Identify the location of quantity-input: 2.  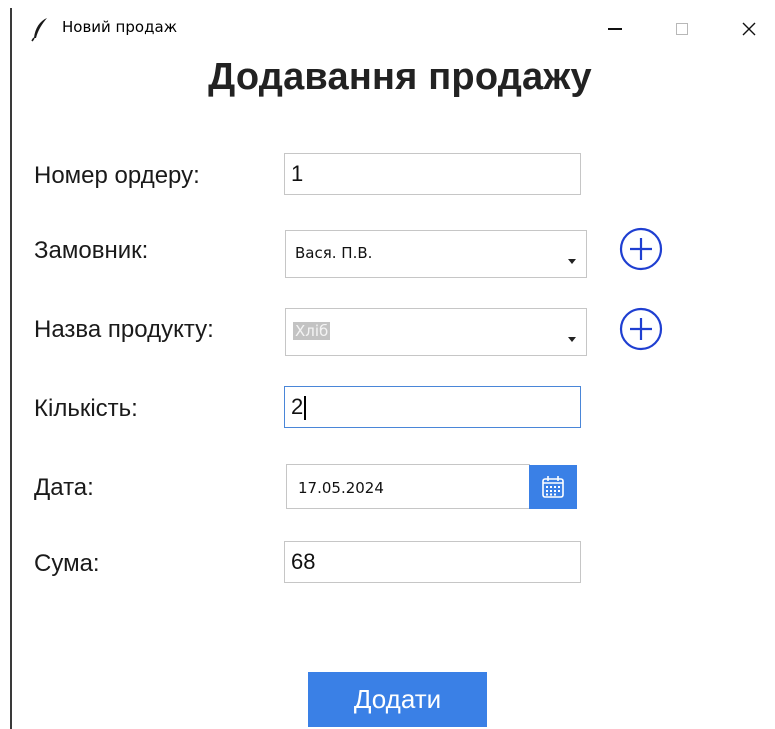
(432, 407).